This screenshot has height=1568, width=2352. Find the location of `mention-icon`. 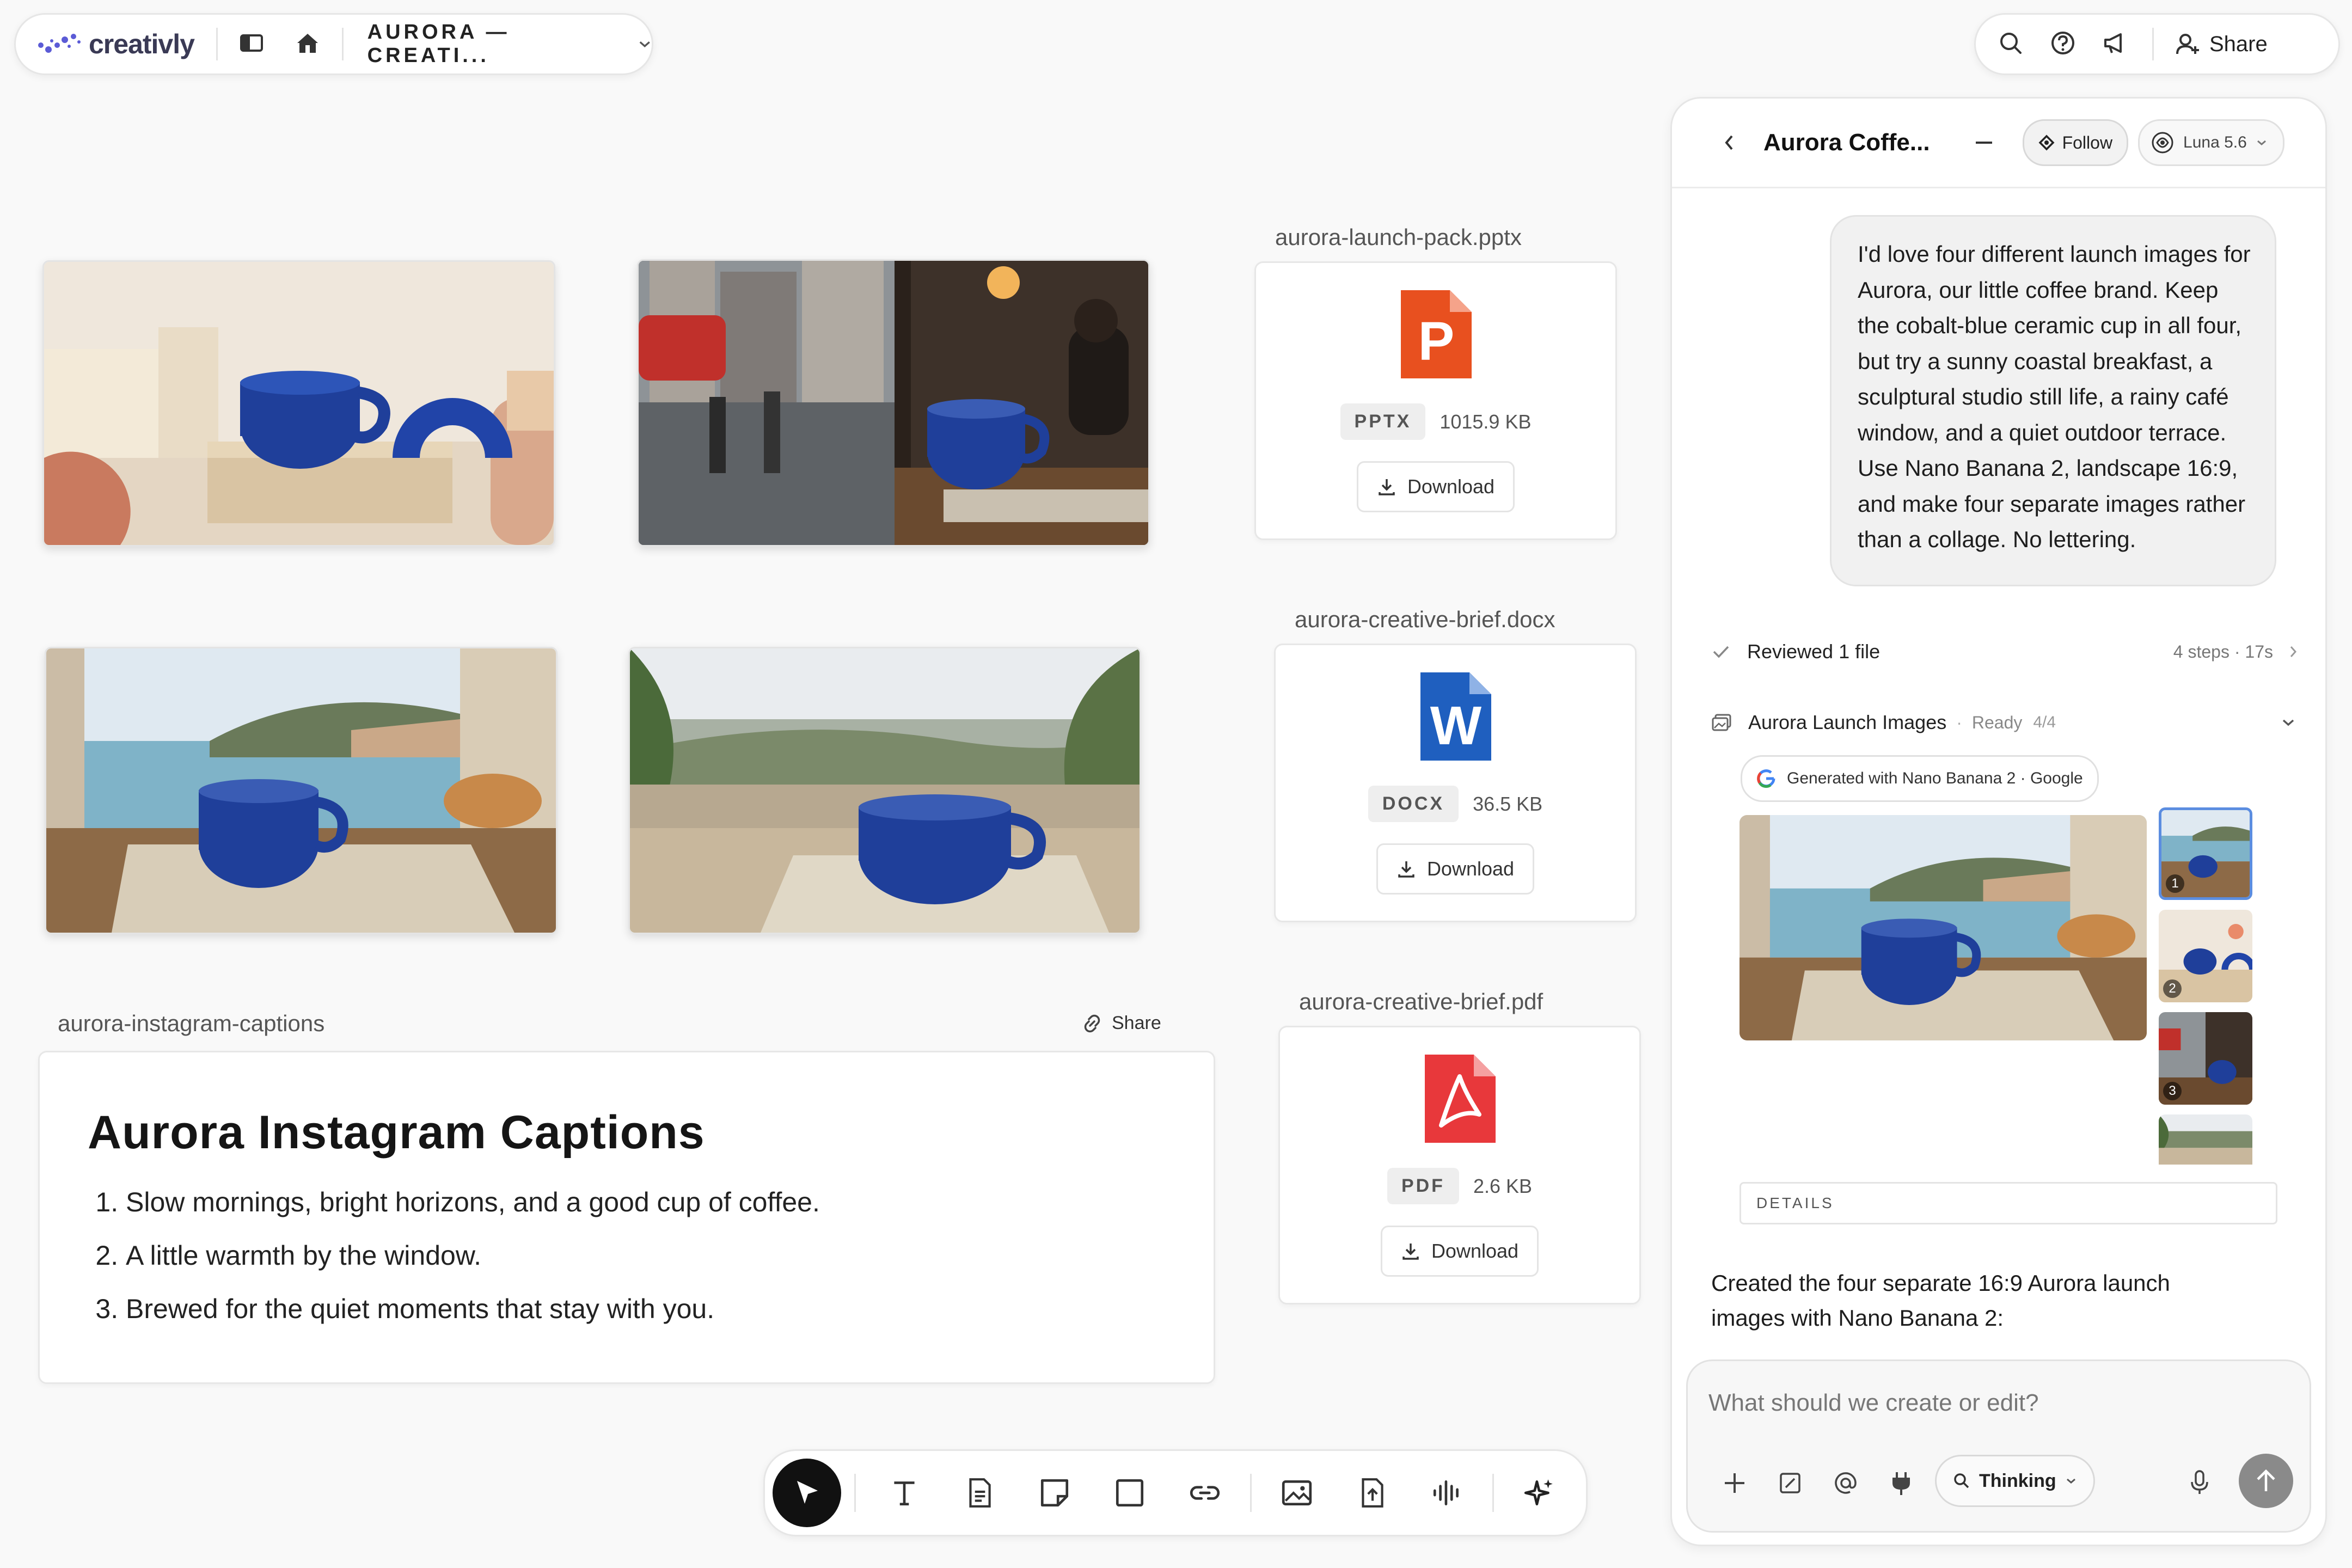

mention-icon is located at coordinates (1846, 1483).